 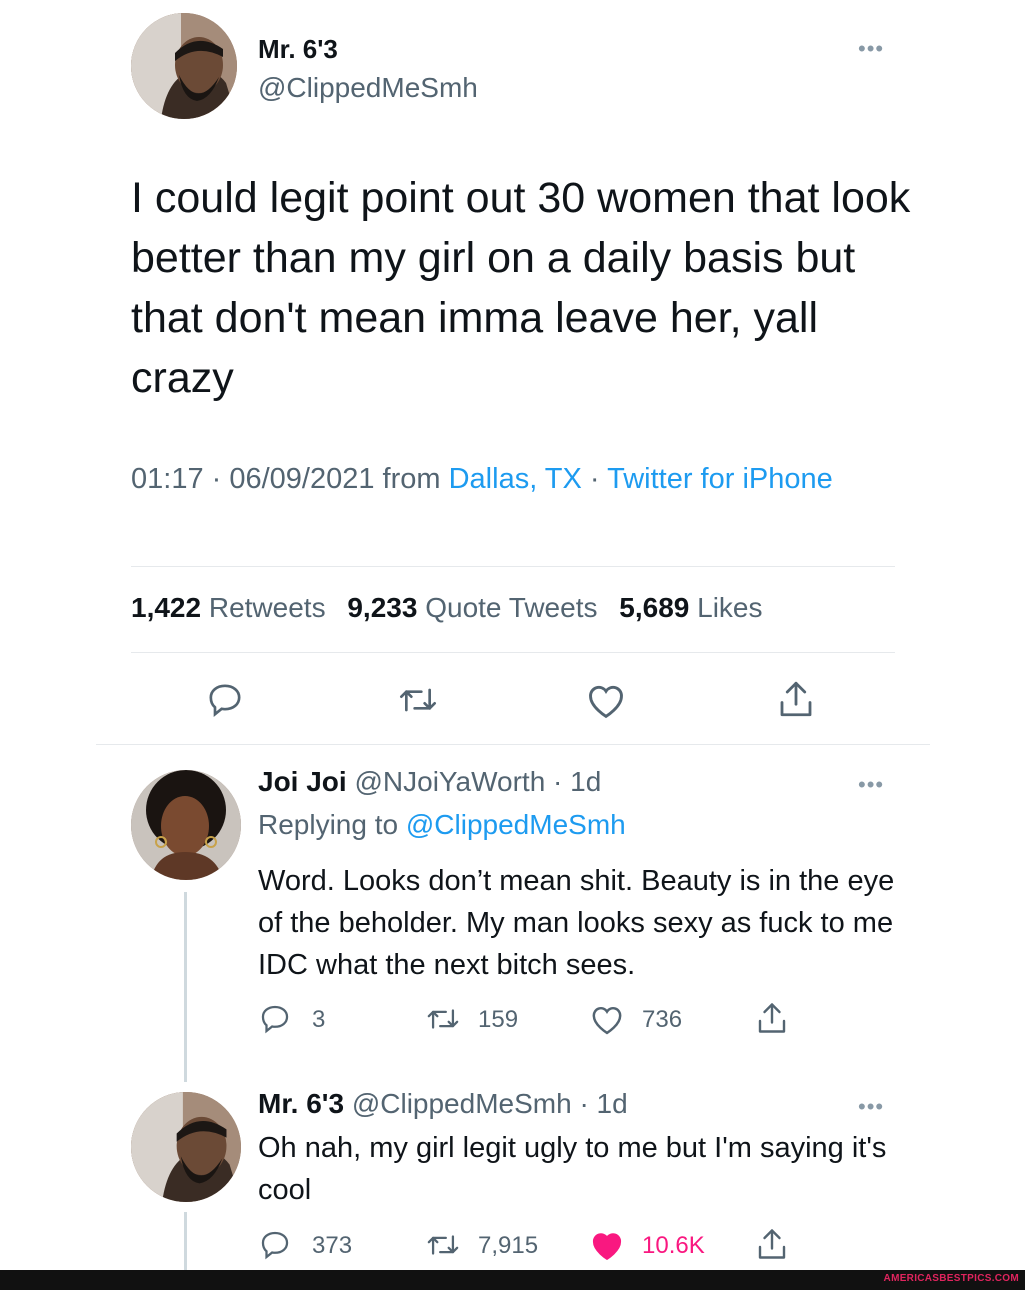 What do you see at coordinates (472, 607) in the screenshot?
I see `quote-tweets-stat: 9,233 Quote Tweets` at bounding box center [472, 607].